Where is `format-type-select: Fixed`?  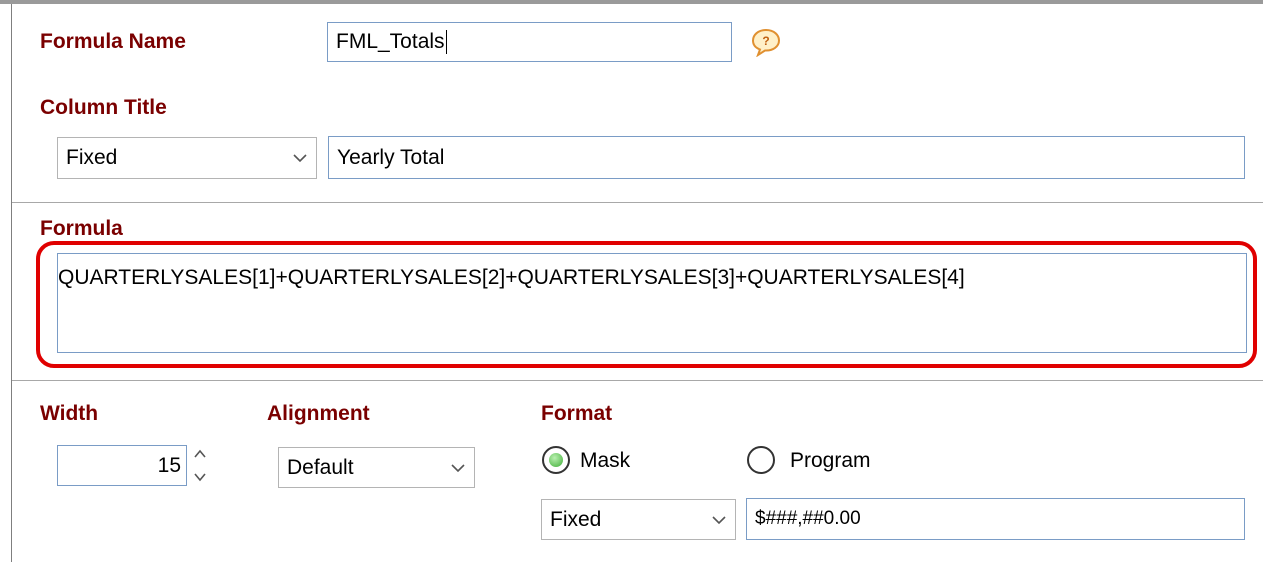
format-type-select: Fixed is located at coordinates (638, 519).